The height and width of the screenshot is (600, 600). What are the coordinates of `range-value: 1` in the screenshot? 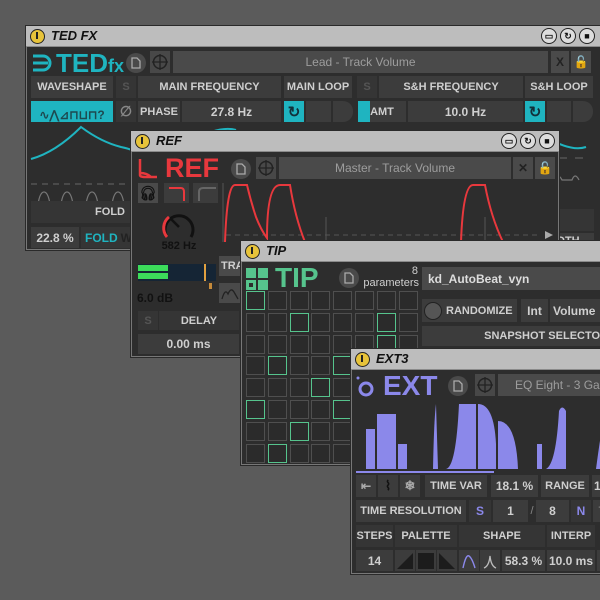 It's located at (596, 486).